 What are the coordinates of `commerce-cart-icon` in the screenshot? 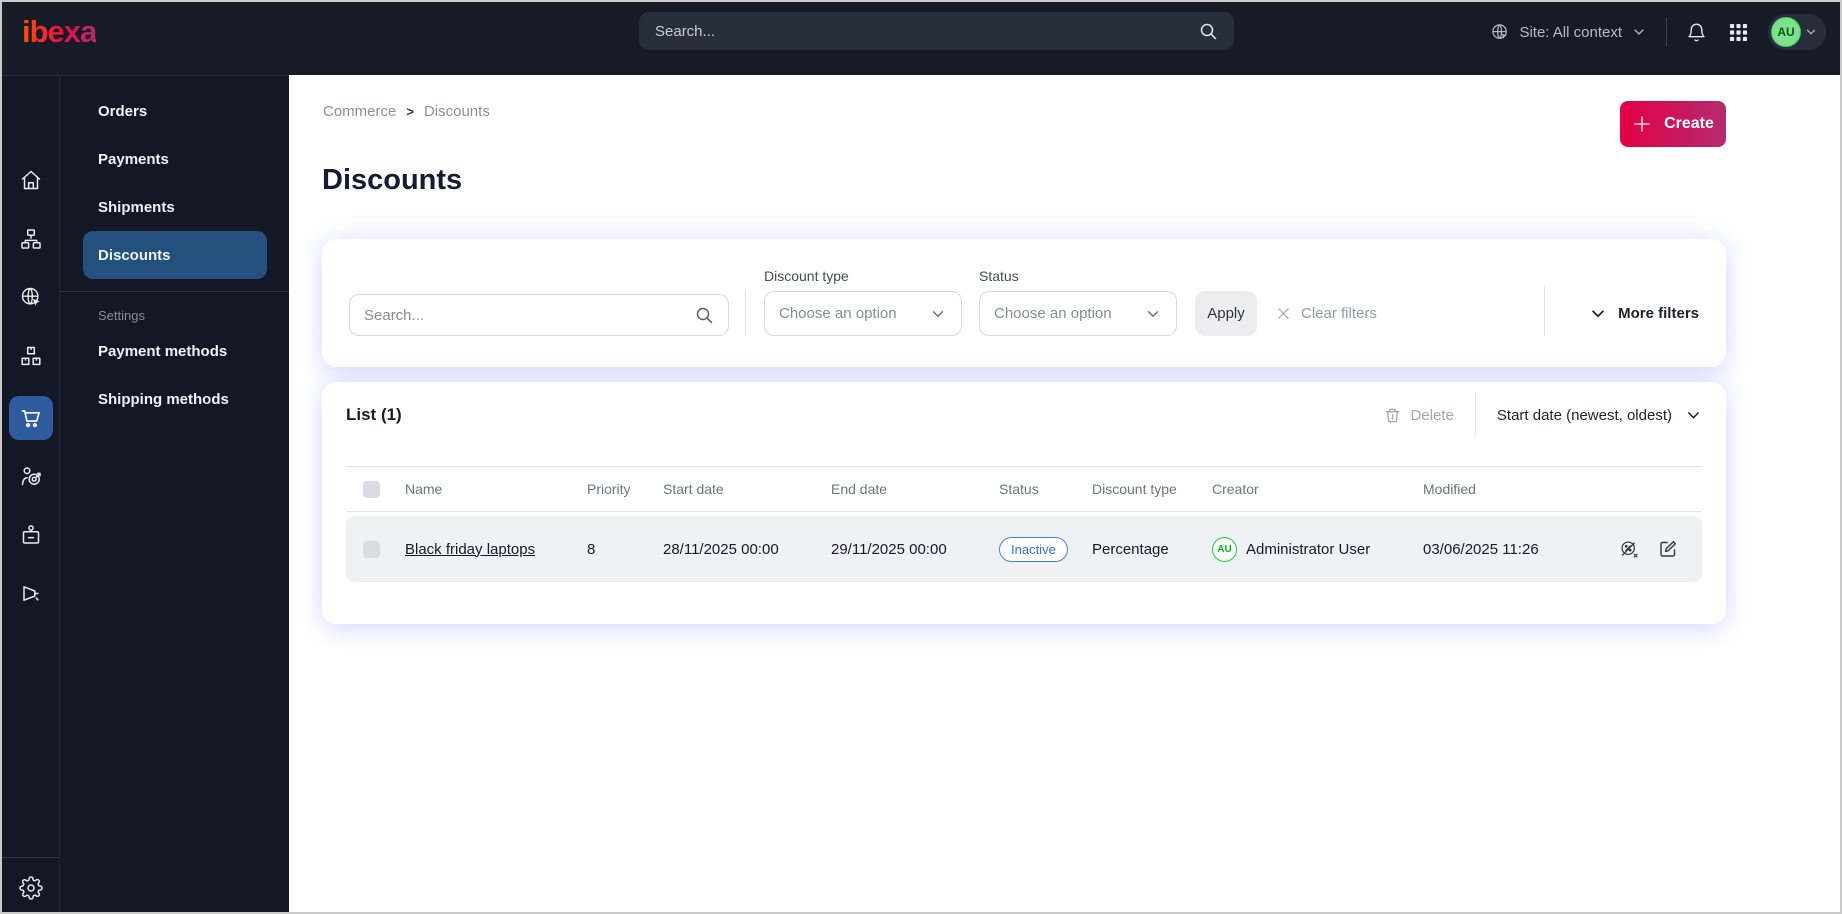 It's located at (30, 418).